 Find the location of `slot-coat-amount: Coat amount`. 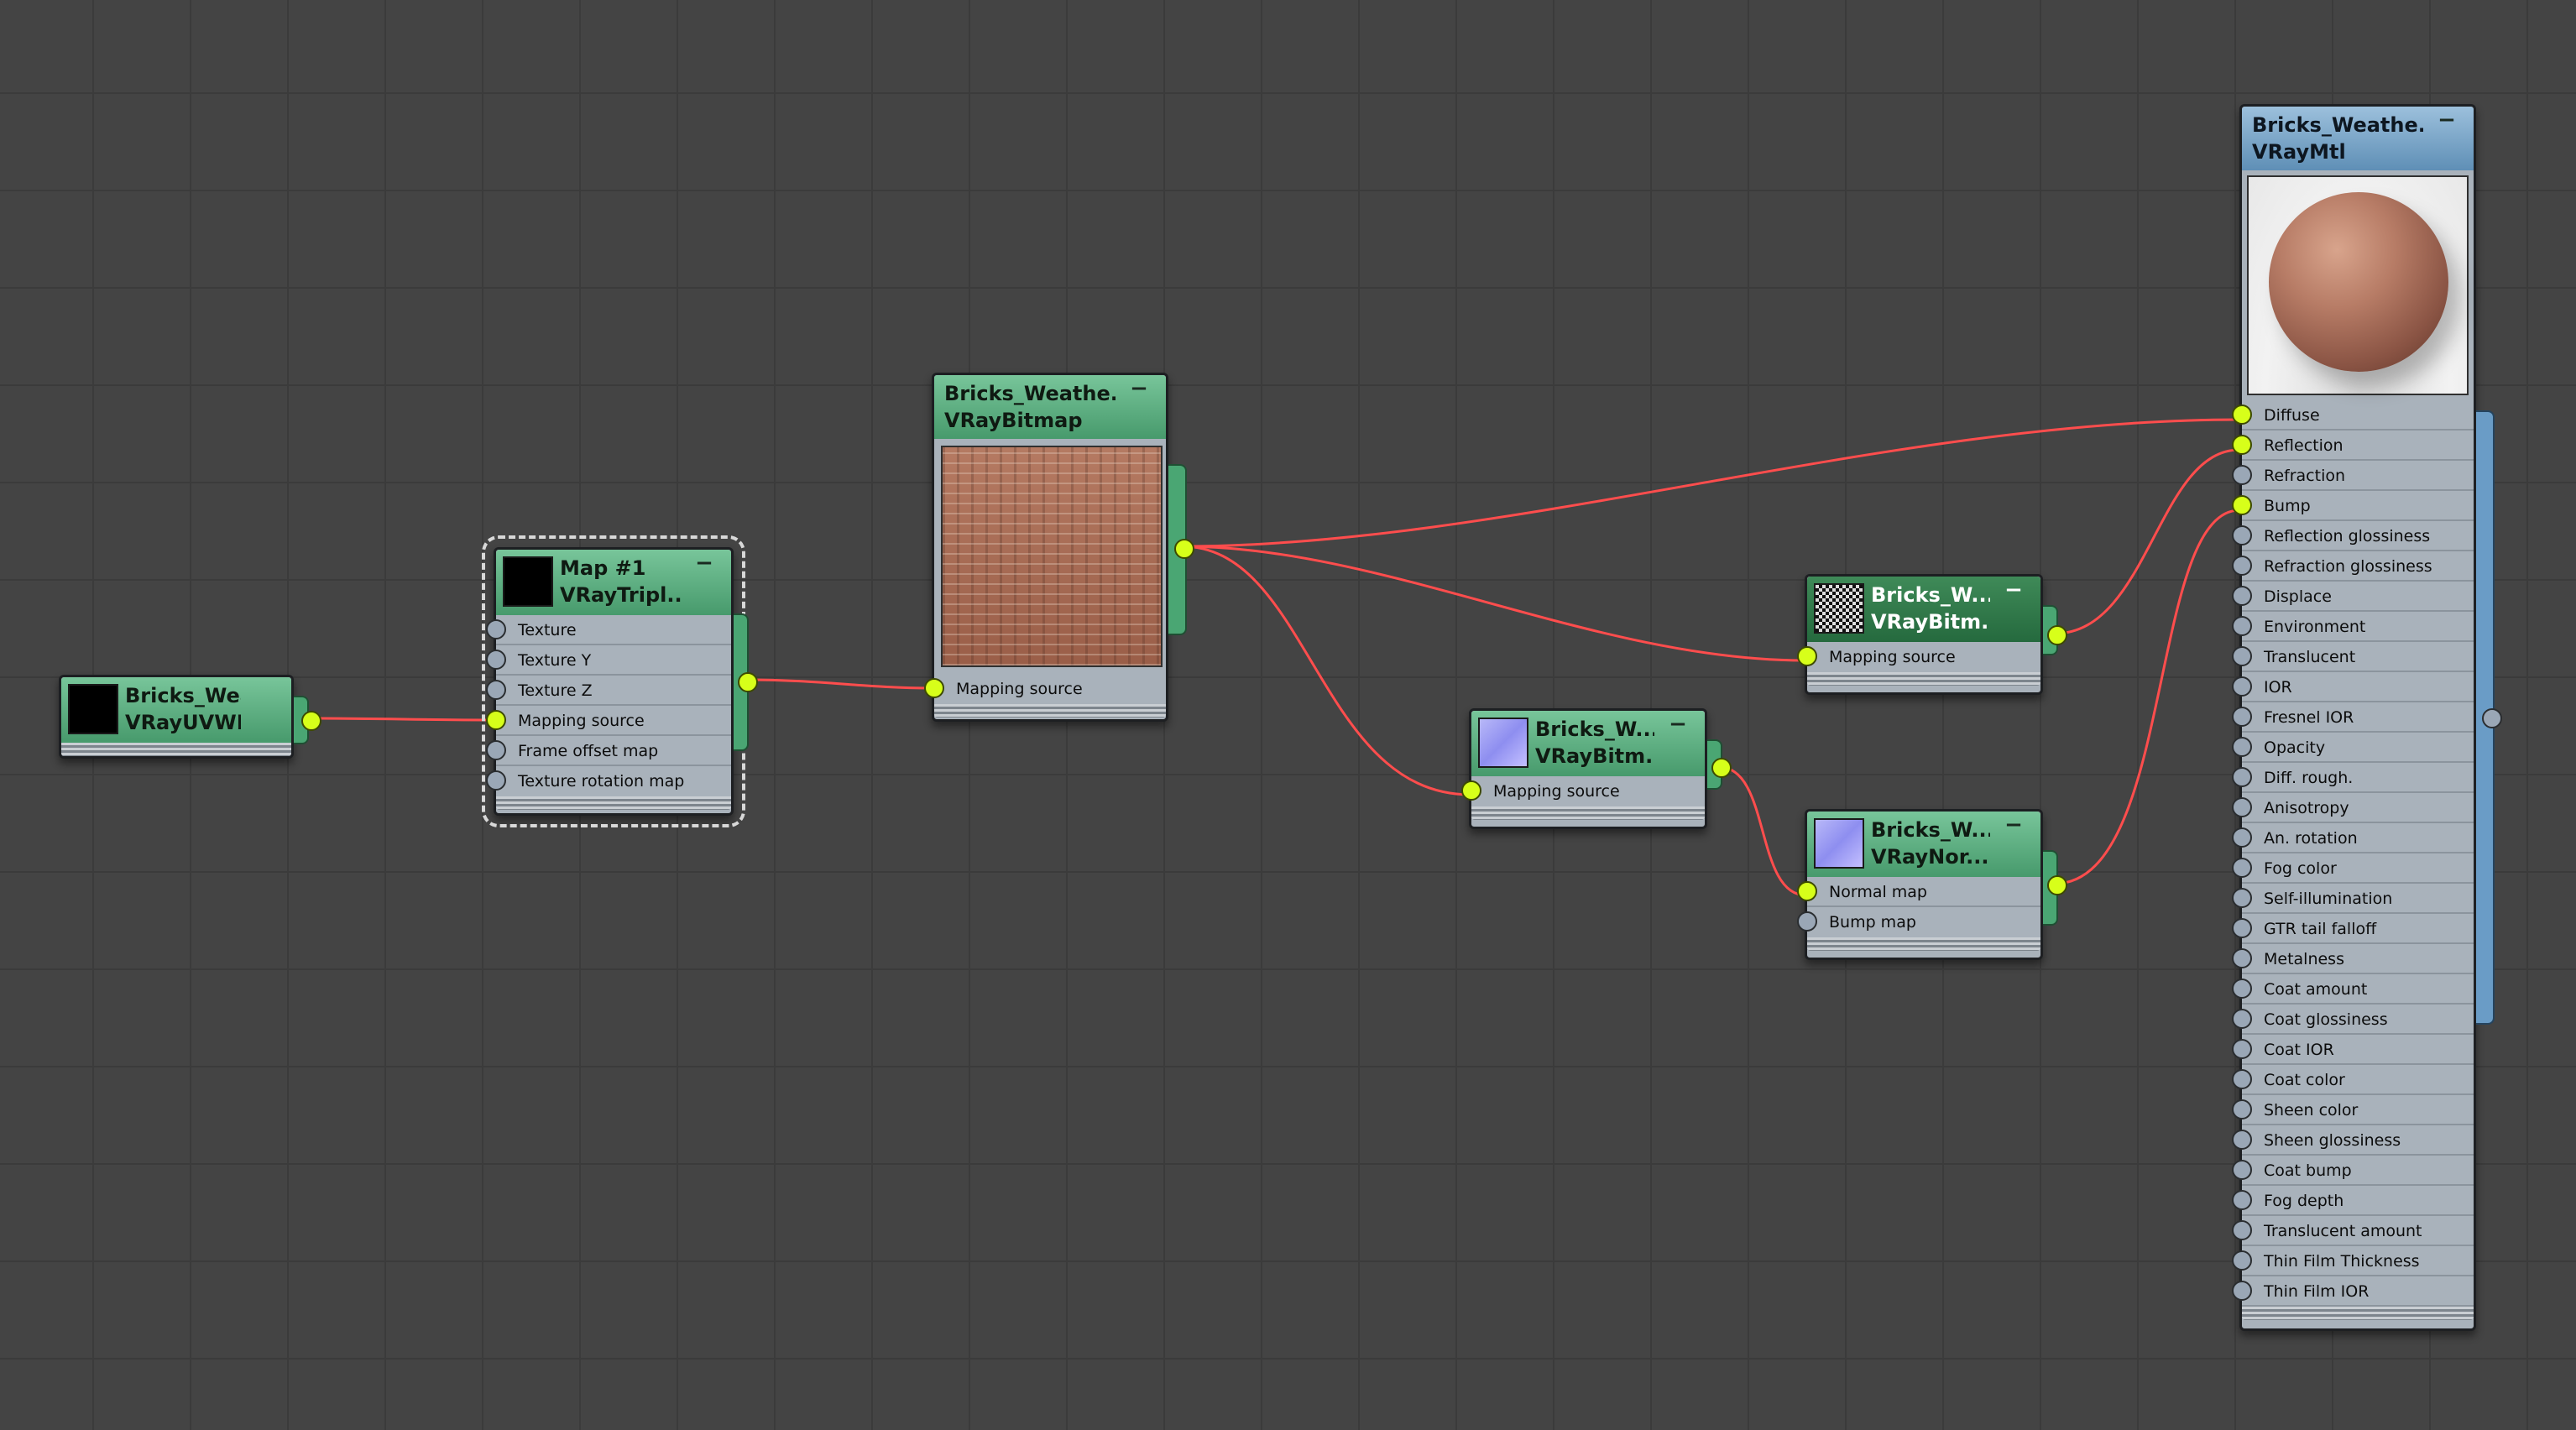

slot-coat-amount: Coat amount is located at coordinates (2353, 989).